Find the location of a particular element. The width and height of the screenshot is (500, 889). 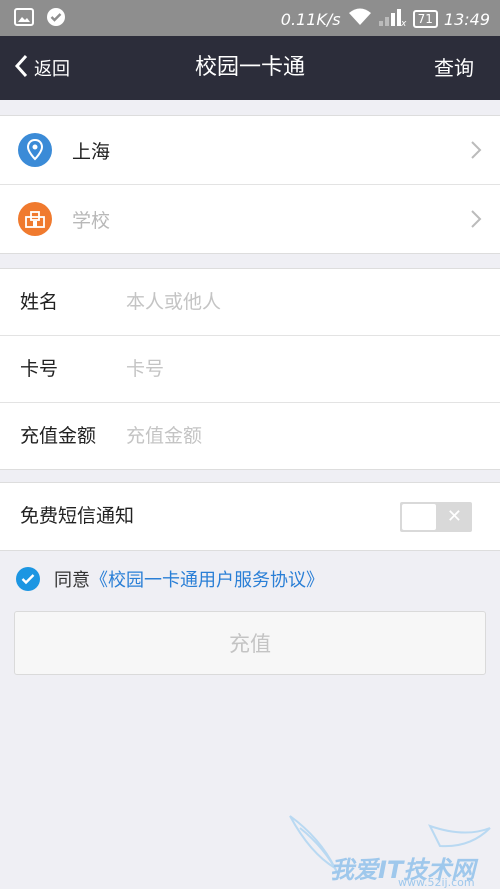

close-icon: ✕ is located at coordinates (454, 516).